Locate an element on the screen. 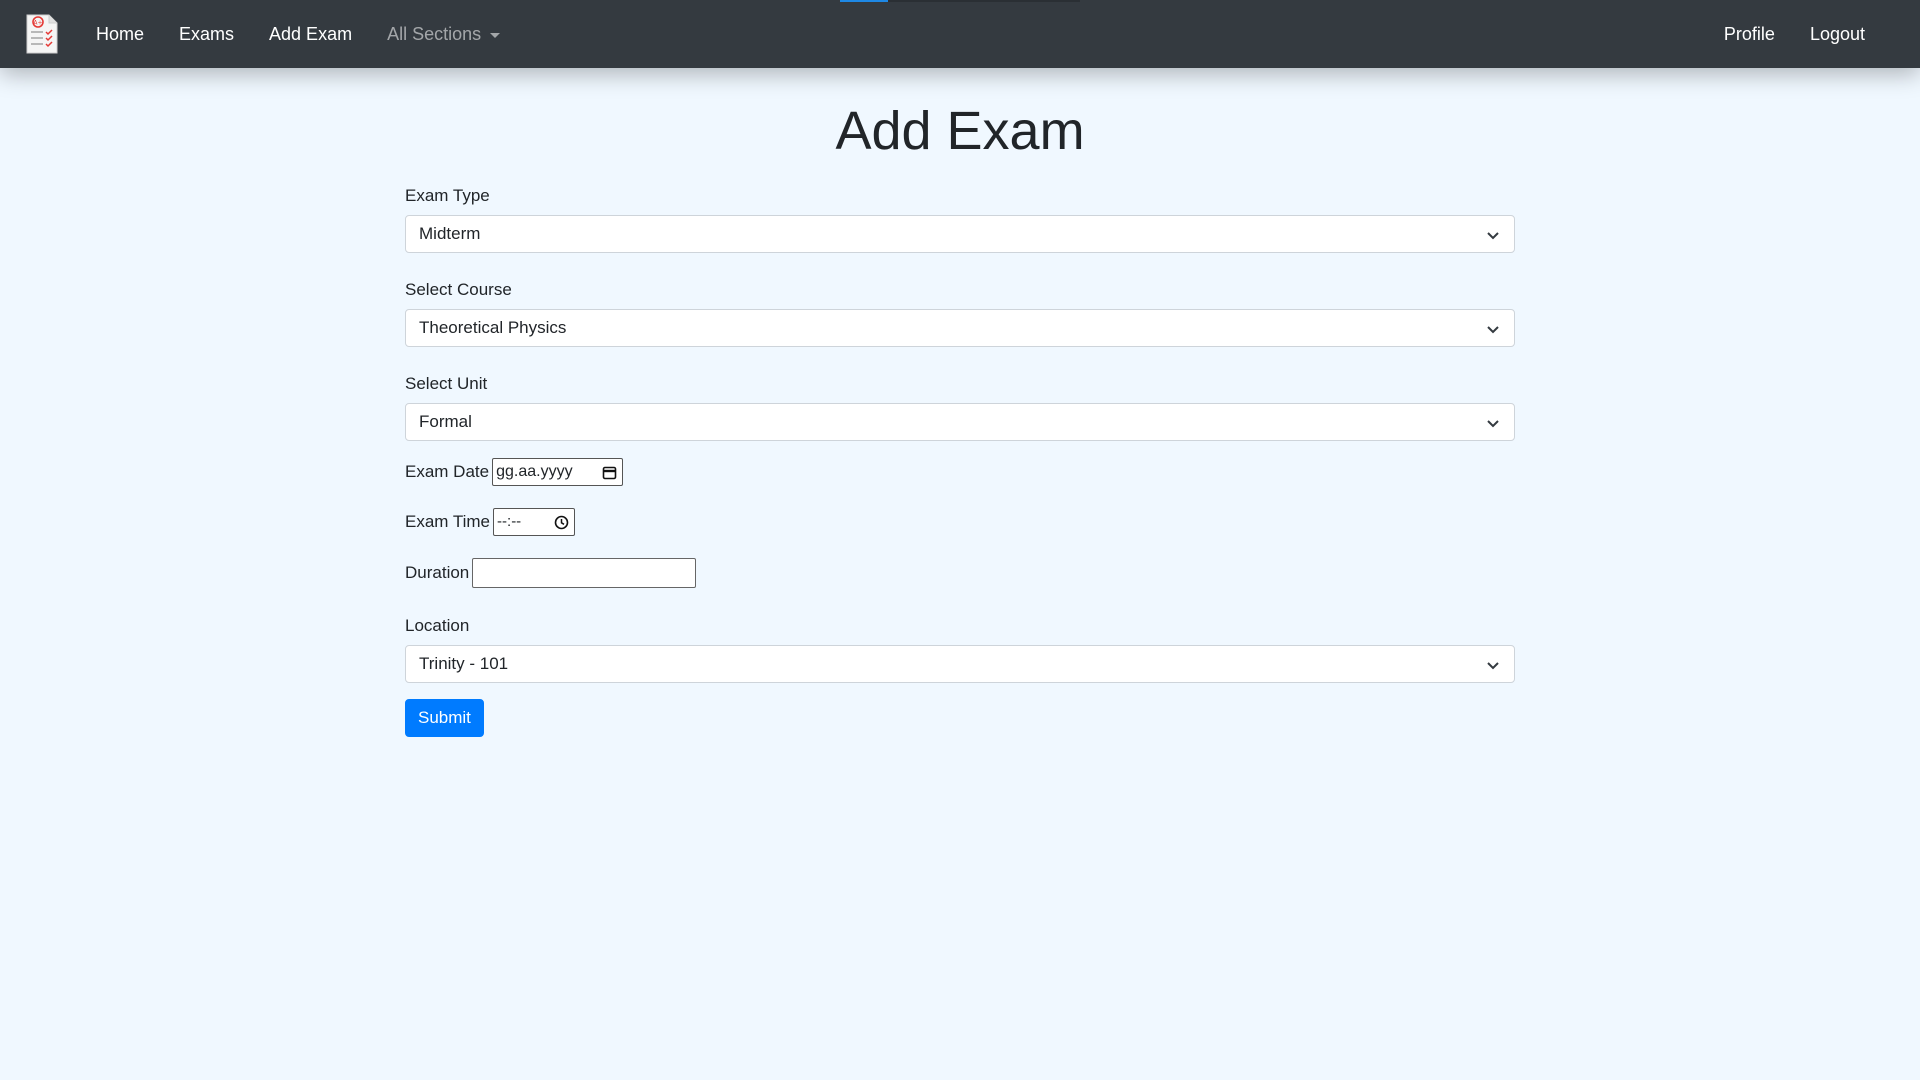 The image size is (1920, 1080). course-value: Theoretical Physics is located at coordinates (493, 327).